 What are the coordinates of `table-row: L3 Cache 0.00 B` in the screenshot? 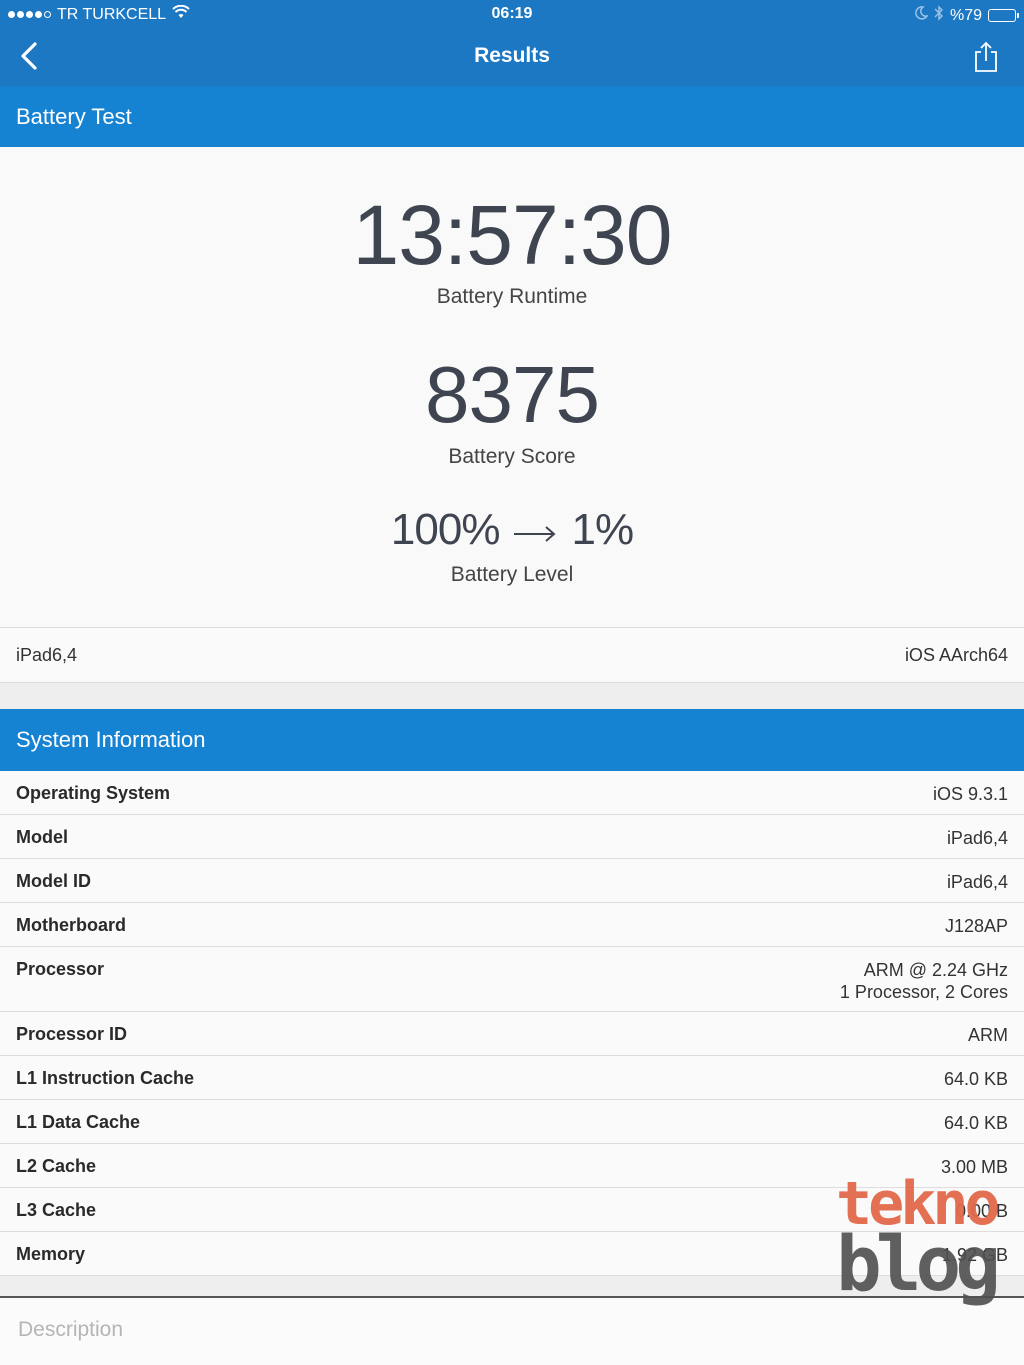 It's located at (512, 1210).